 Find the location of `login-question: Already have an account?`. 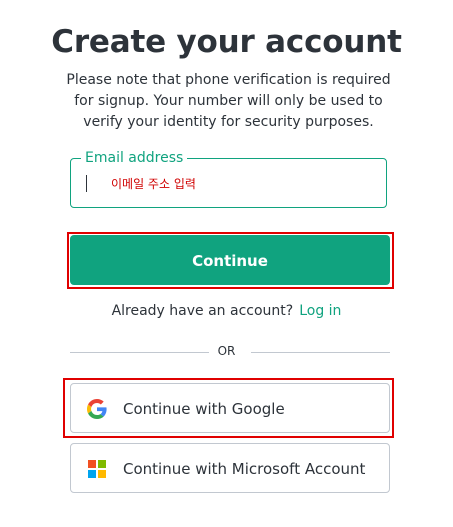

login-question: Already have an account? is located at coordinates (202, 311).